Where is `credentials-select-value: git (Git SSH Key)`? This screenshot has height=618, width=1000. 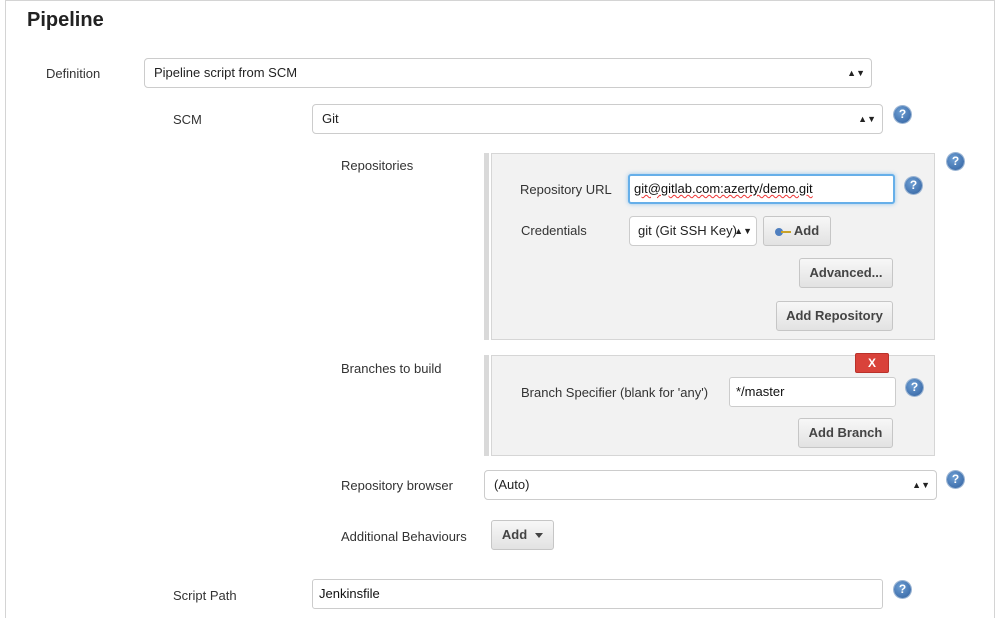
credentials-select-value: git (Git SSH Key) is located at coordinates (687, 230).